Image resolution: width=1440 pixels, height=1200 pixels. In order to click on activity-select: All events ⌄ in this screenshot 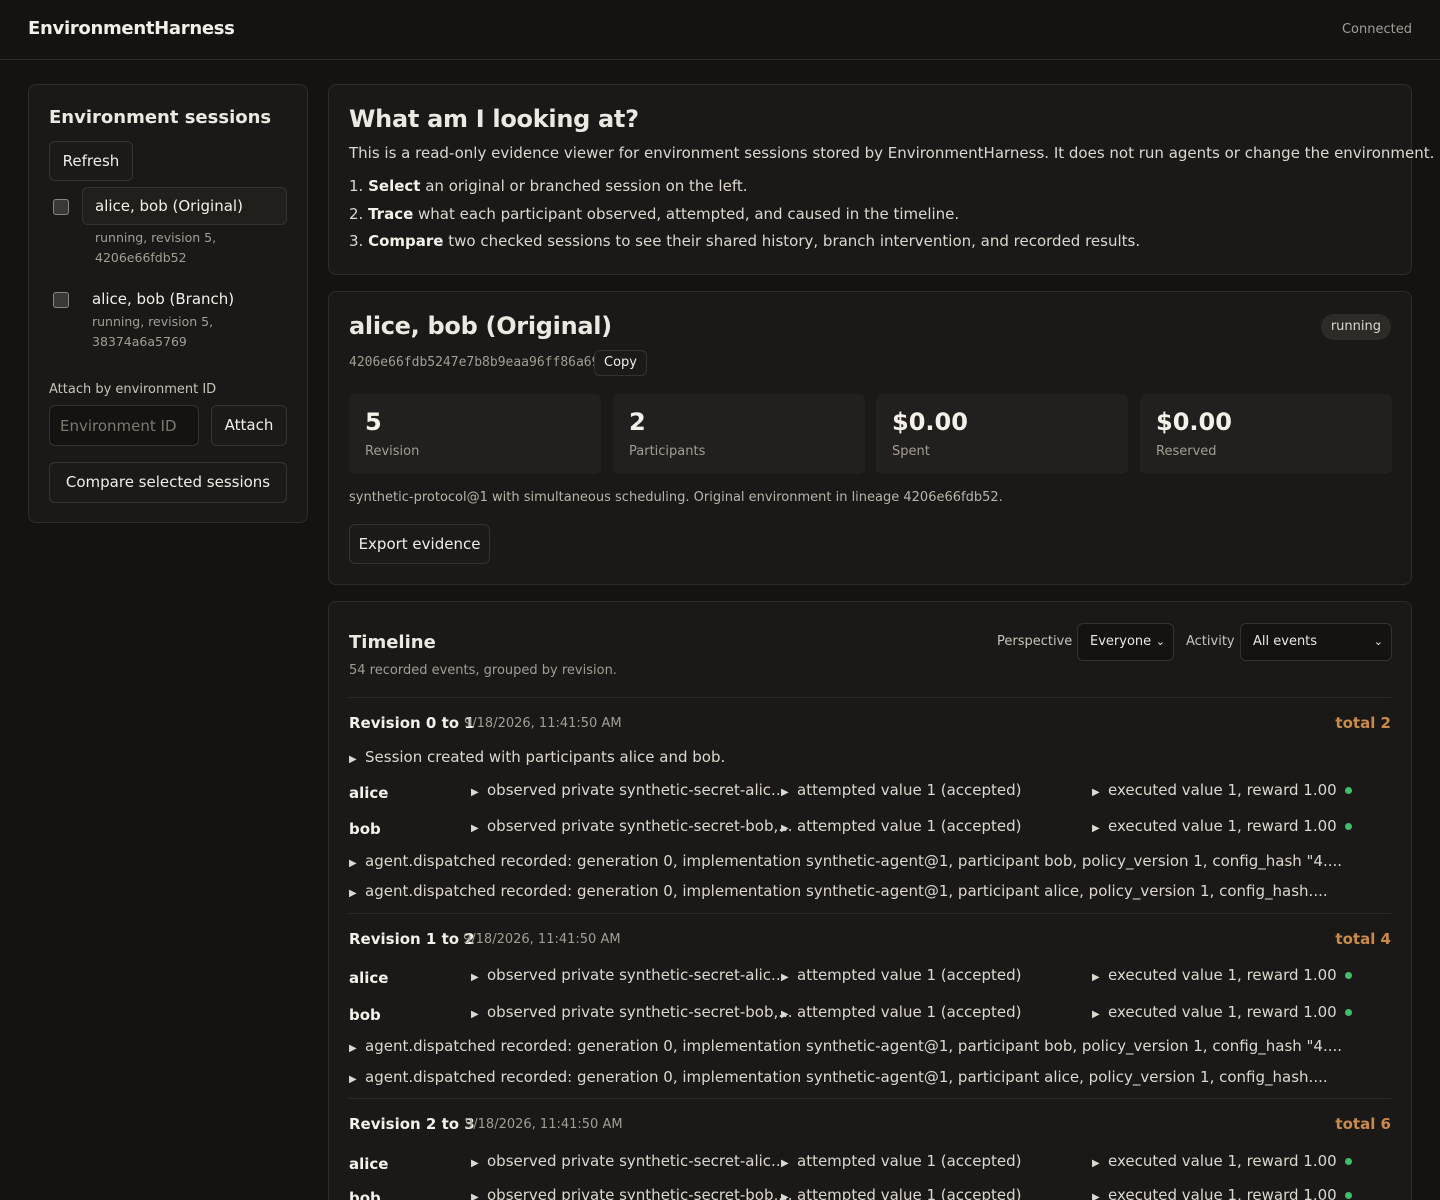, I will do `click(1316, 642)`.